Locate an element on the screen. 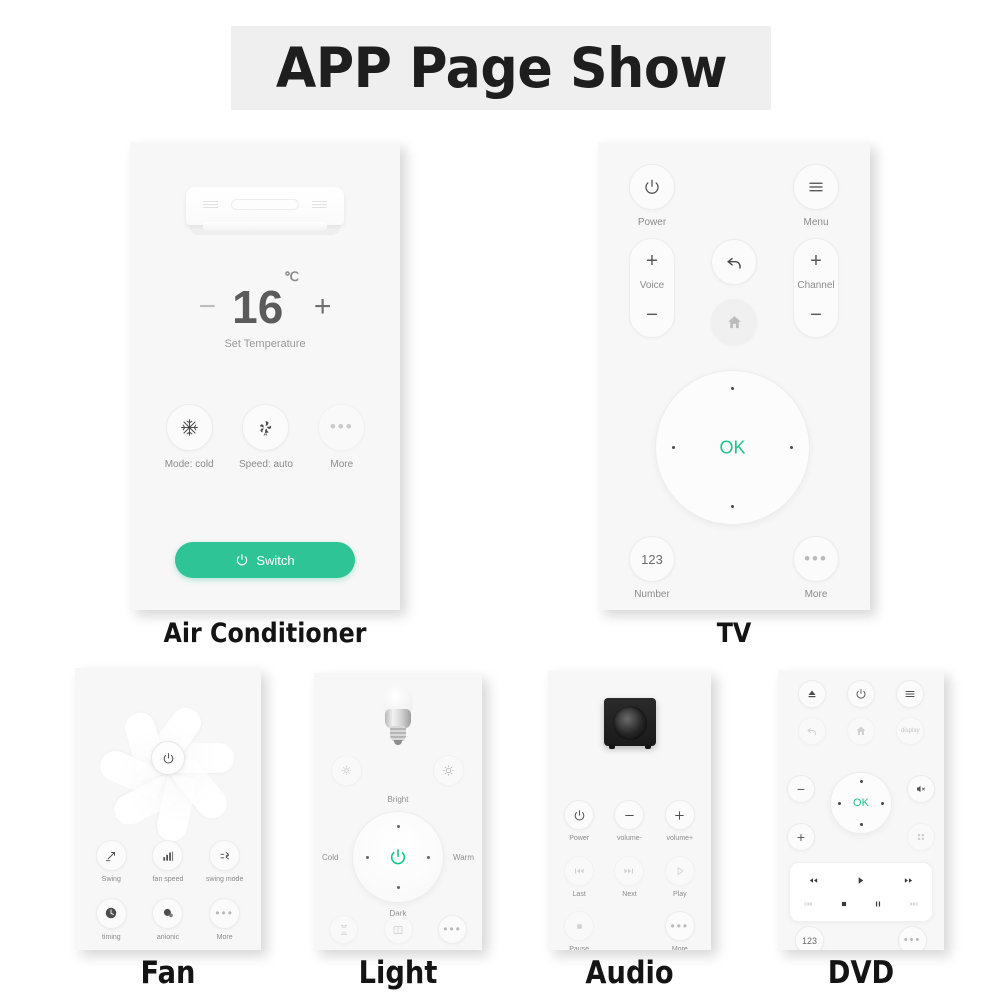 This screenshot has height=1000, width=1000. dial-up-button is located at coordinates (398, 826).